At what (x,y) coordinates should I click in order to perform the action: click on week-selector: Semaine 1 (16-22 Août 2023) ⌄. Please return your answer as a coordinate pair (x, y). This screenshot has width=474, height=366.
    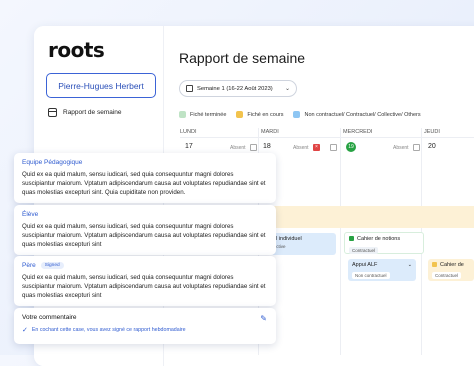
    Looking at the image, I should click on (238, 88).